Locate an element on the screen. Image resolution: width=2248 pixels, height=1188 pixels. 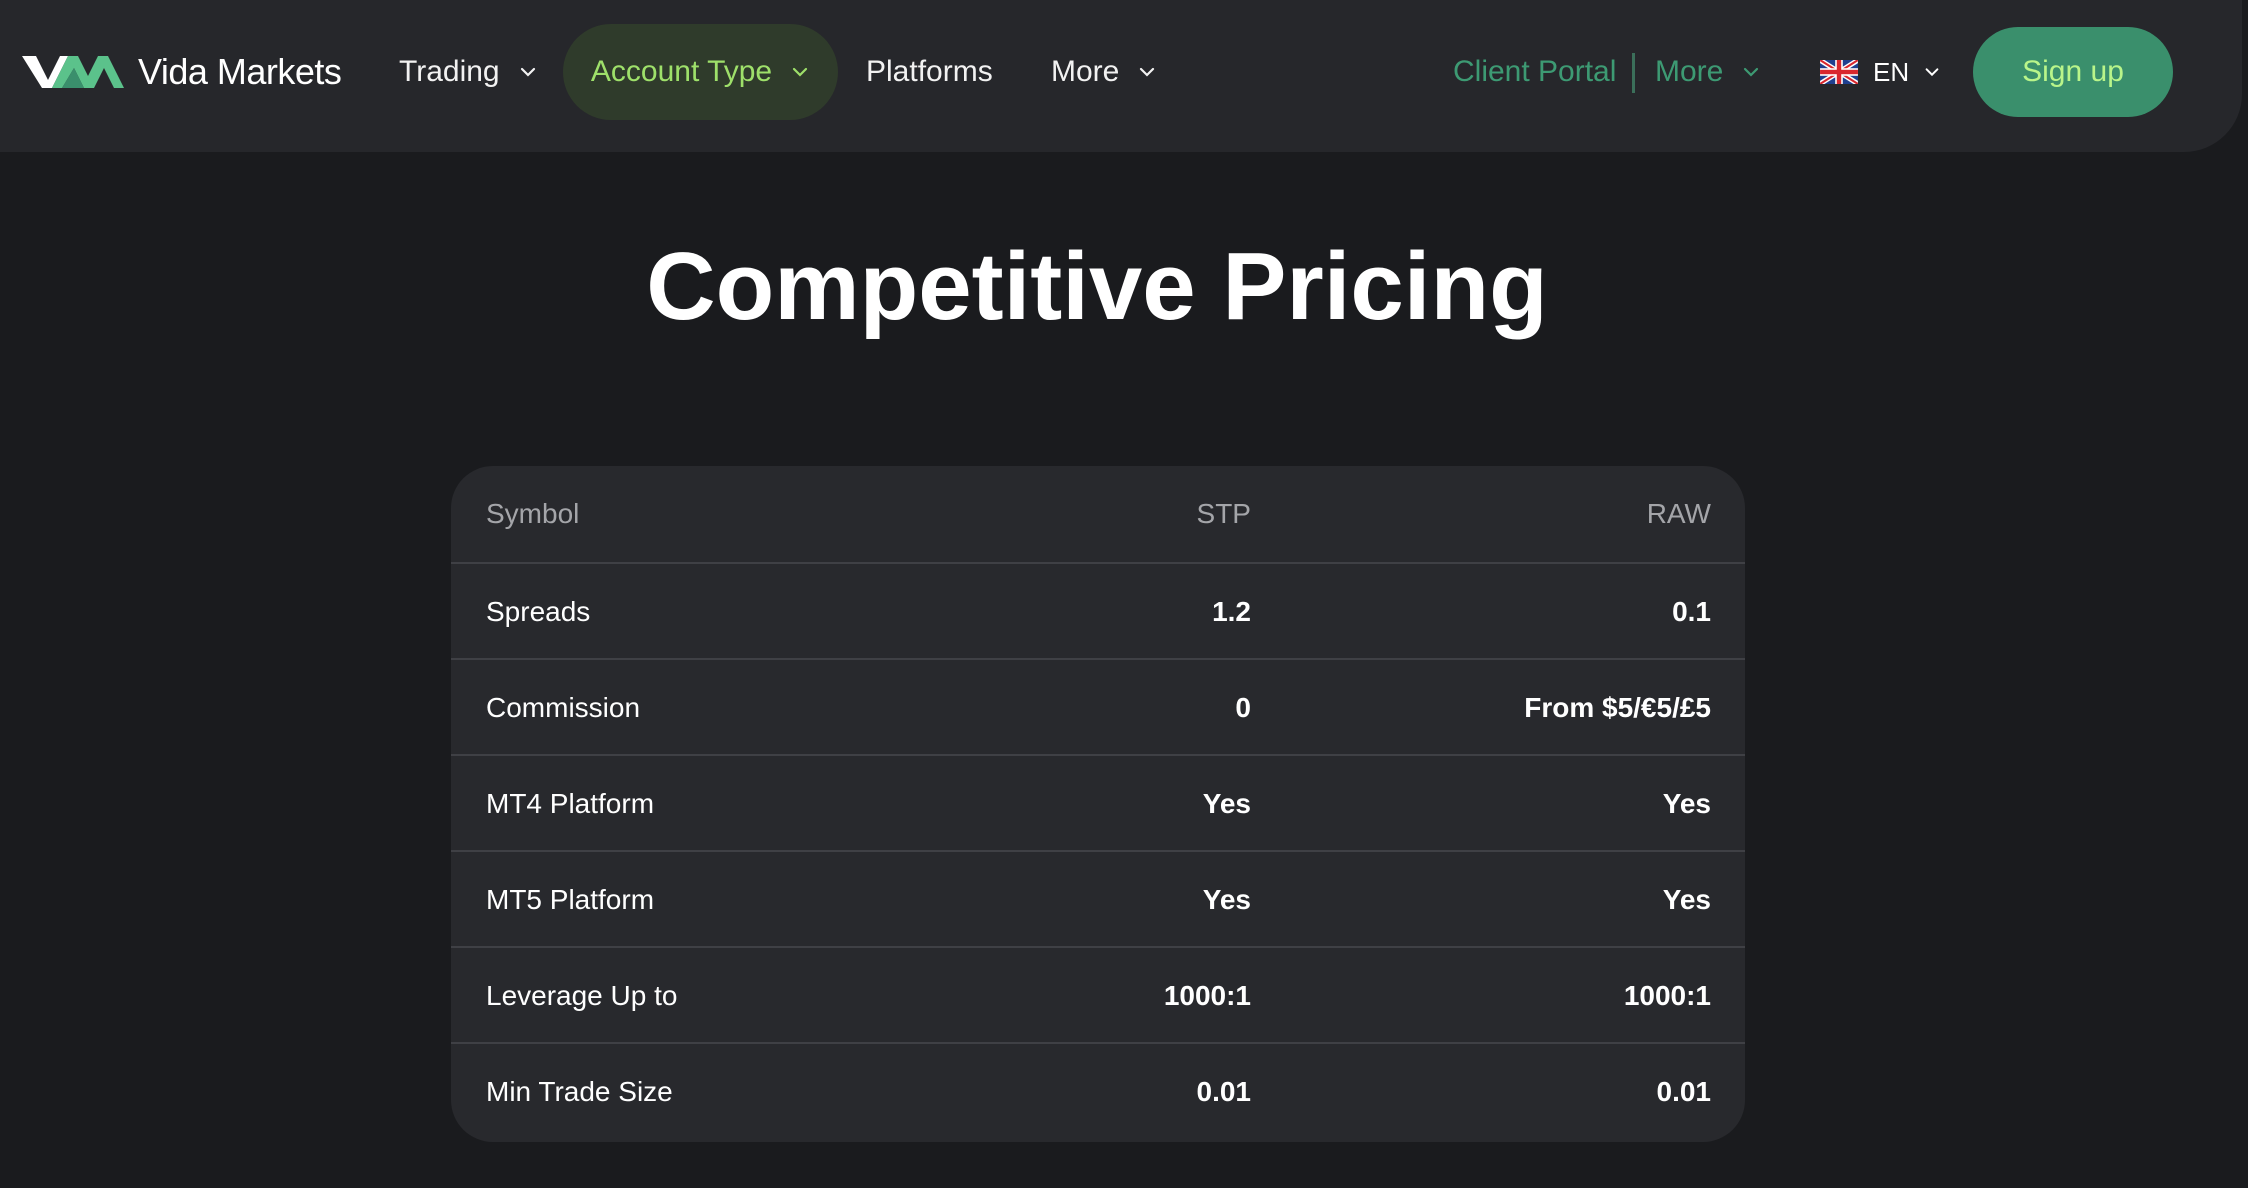
nav-item-more: More is located at coordinates (1104, 72).